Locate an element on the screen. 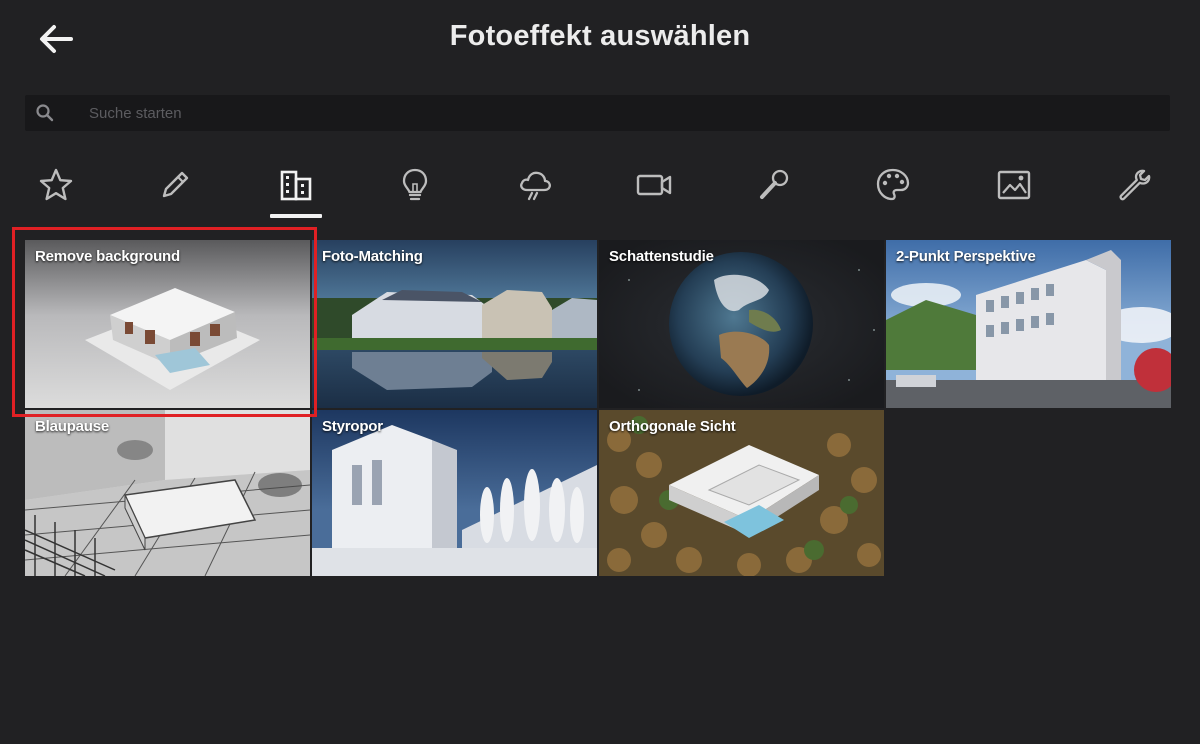  category-weather is located at coordinates (535, 185).